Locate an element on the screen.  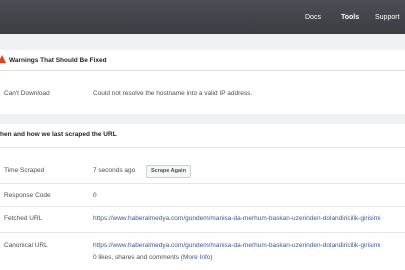
time-scraped-label: Time Scraped is located at coordinates (24, 170).